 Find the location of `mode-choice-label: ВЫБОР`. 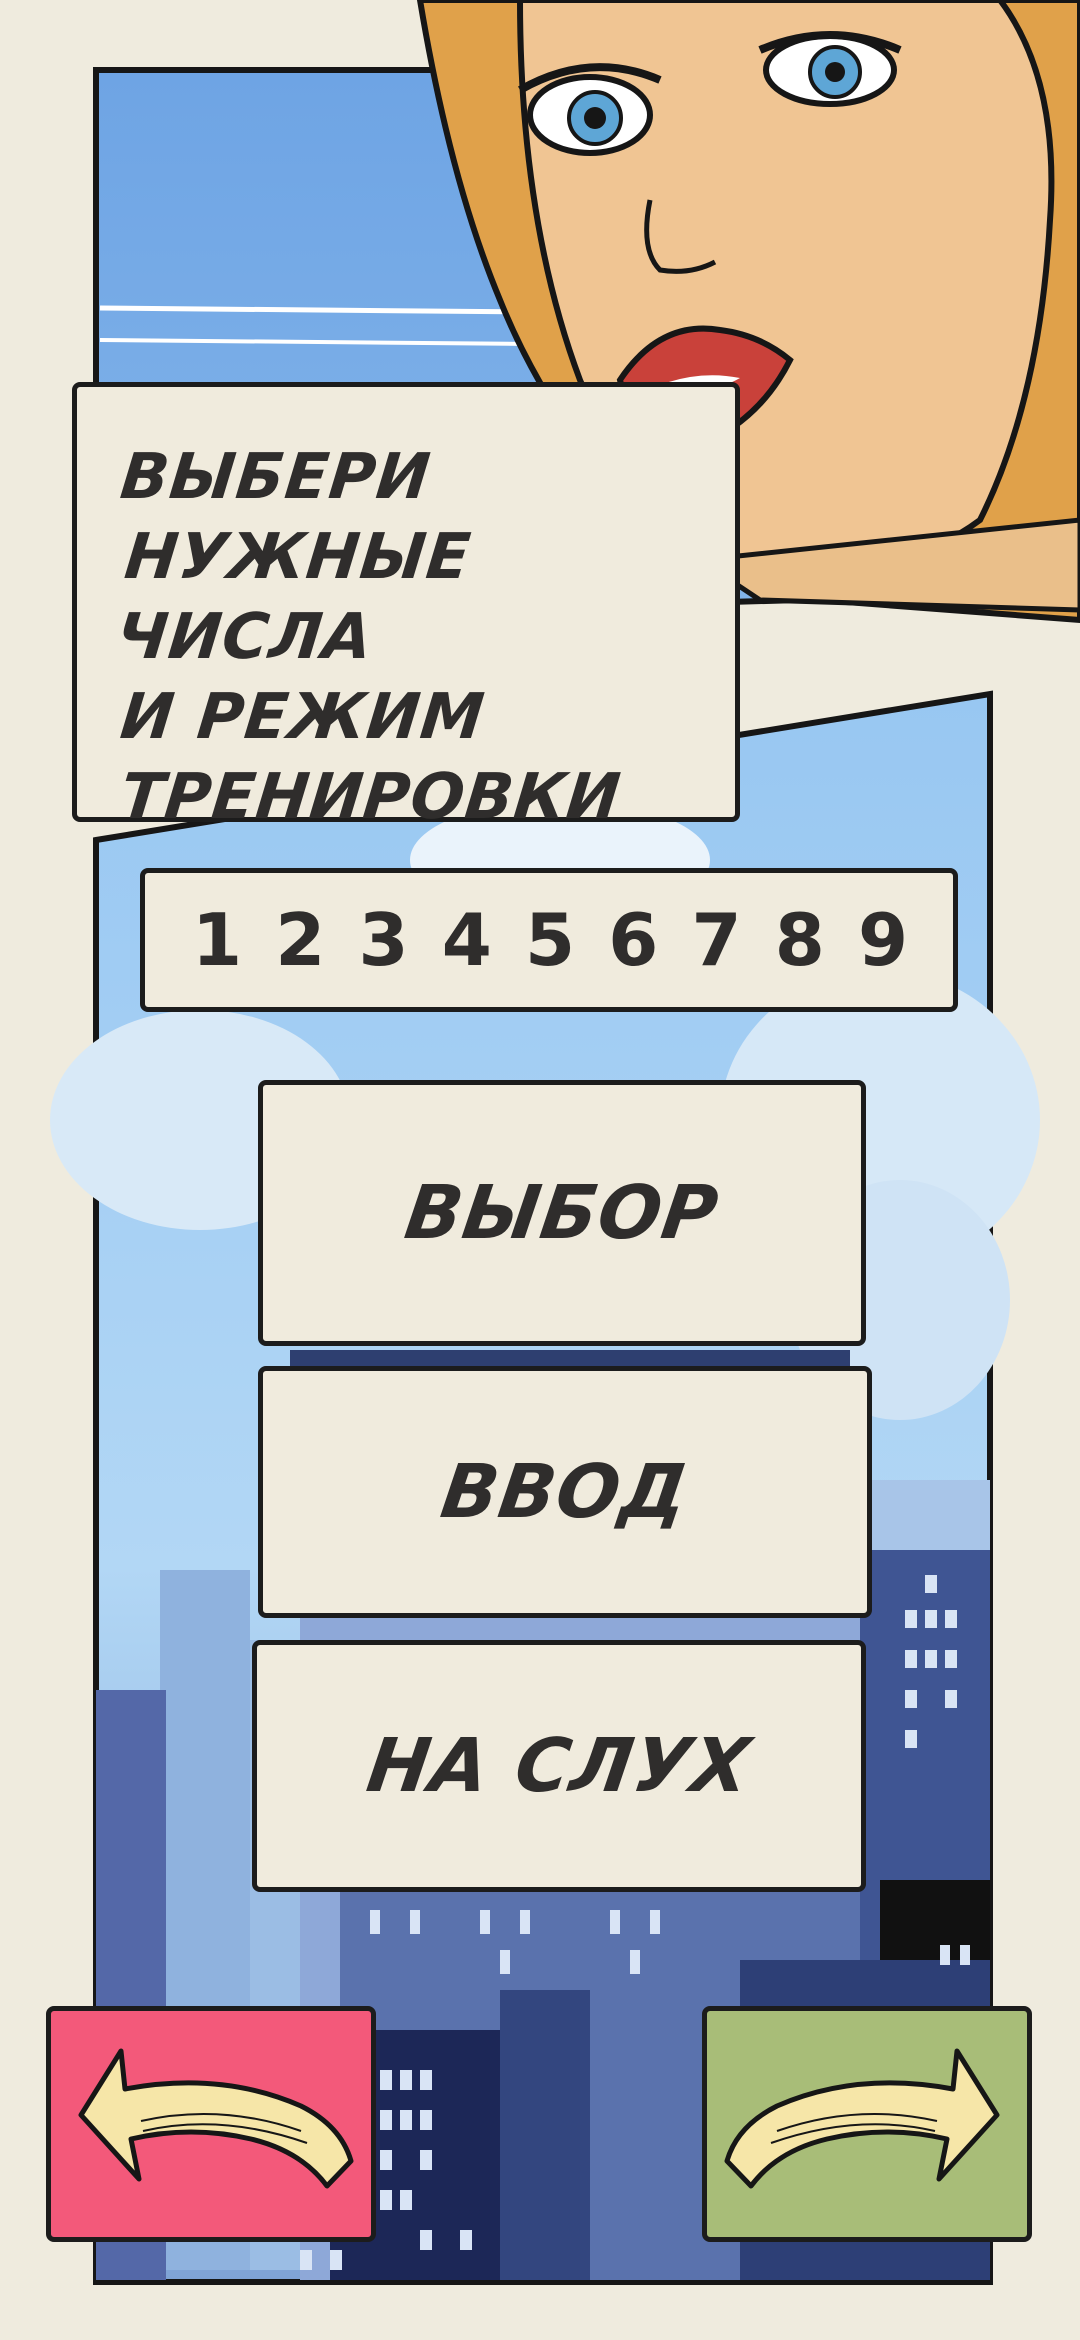

mode-choice-label: ВЫБОР is located at coordinates (562, 1213).